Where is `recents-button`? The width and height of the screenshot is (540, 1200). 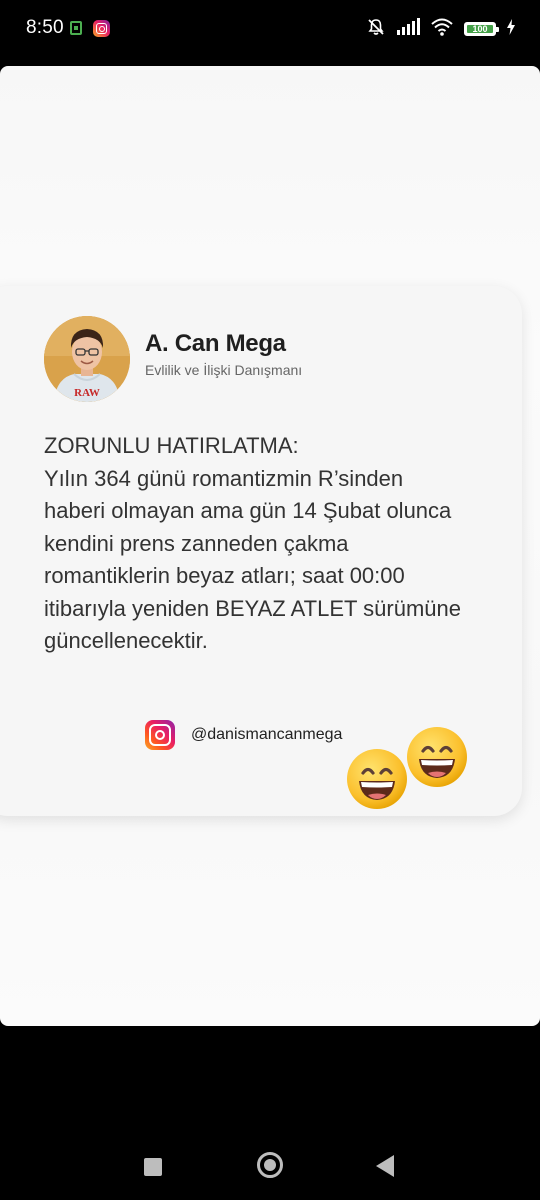 recents-button is located at coordinates (153, 1167).